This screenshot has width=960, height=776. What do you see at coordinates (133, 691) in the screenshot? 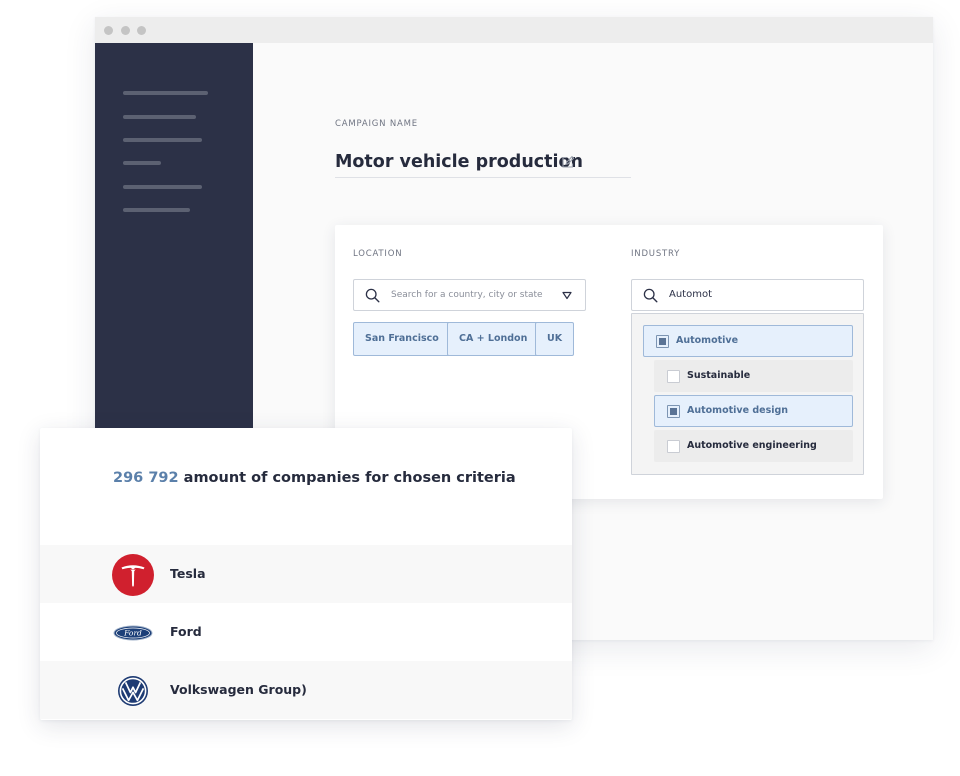
I see `volkswagen-logo-icon` at bounding box center [133, 691].